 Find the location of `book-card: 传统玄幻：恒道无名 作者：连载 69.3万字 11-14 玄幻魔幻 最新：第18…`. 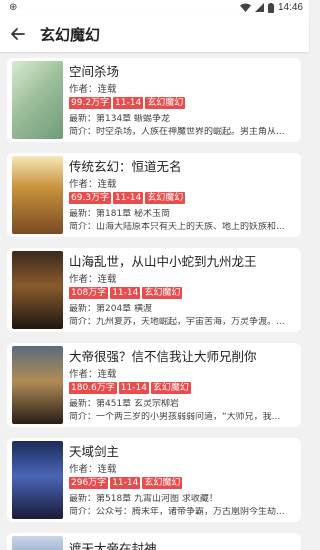

book-card: 传统玄幻：恒道无名 作者：连载 69.3万字 11-14 玄幻魔幻 最新：第18… is located at coordinates (154, 195).